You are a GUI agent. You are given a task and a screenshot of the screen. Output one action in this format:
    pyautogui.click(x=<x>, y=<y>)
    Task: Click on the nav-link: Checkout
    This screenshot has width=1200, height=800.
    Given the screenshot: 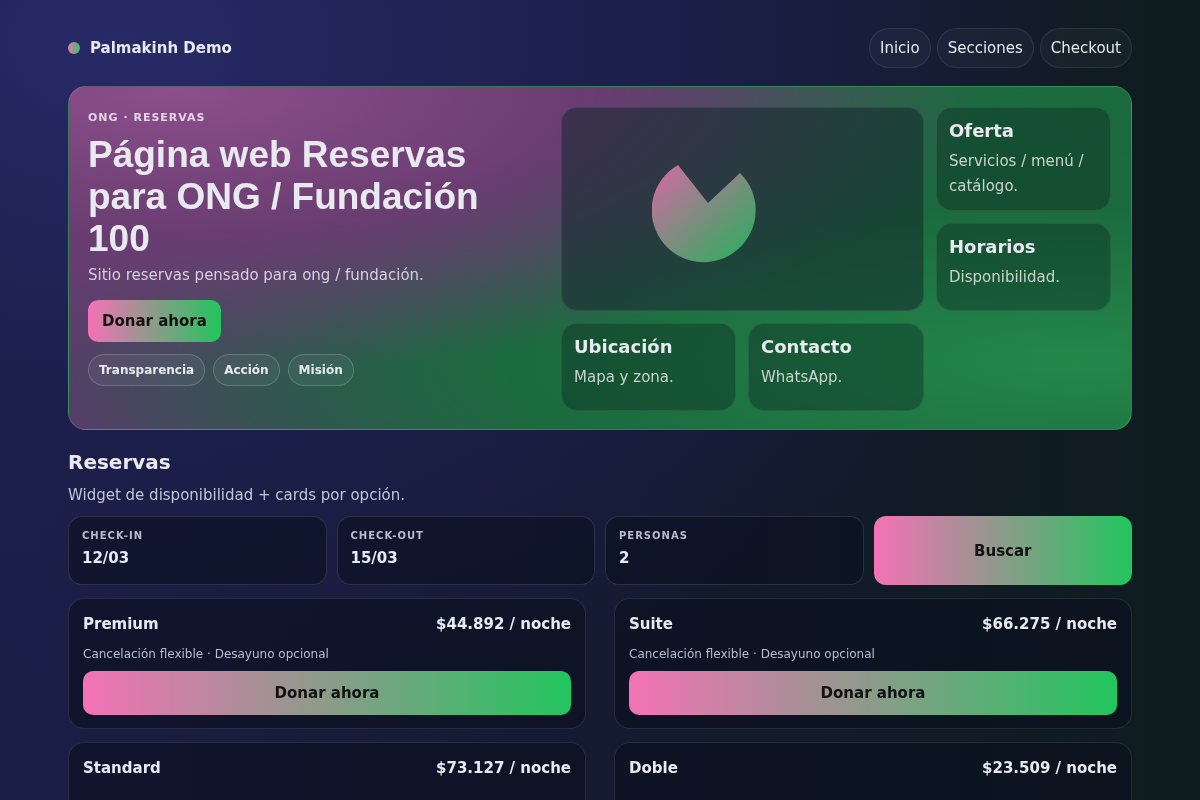 What is the action you would take?
    pyautogui.click(x=1085, y=48)
    